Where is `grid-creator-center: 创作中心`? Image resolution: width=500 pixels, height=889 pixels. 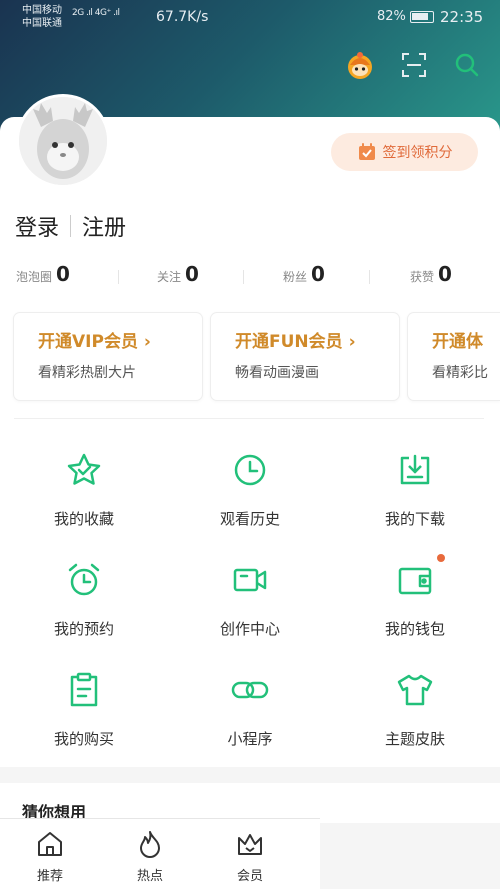
grid-creator-center: 创作中心 is located at coordinates (250, 599).